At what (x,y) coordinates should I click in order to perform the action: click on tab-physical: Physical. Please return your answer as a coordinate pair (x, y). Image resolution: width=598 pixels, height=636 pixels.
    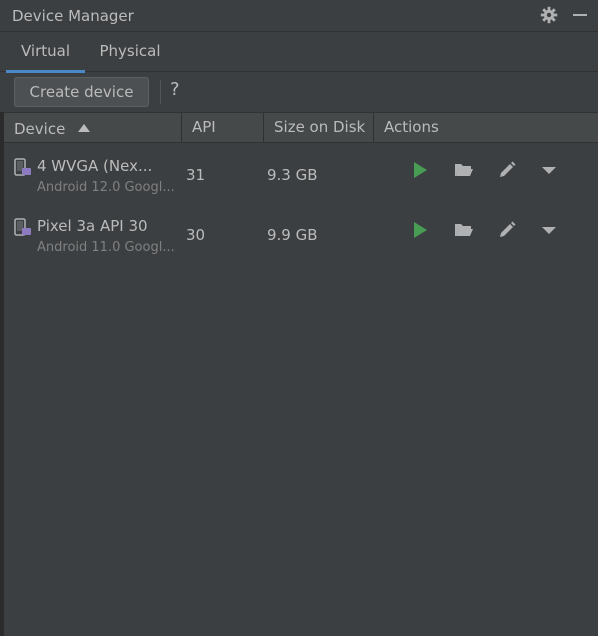
    Looking at the image, I should click on (130, 52).